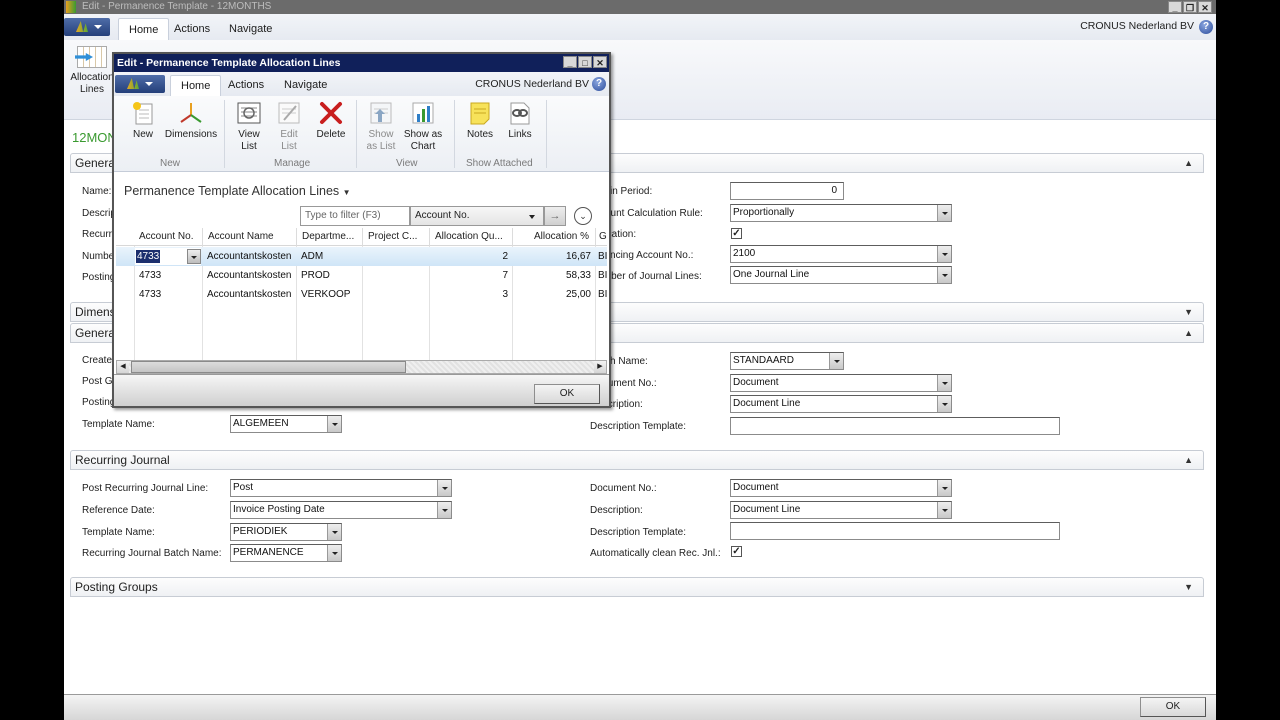  Describe the element at coordinates (599, 84) in the screenshot. I see `dialog-help-icon: ?` at that location.